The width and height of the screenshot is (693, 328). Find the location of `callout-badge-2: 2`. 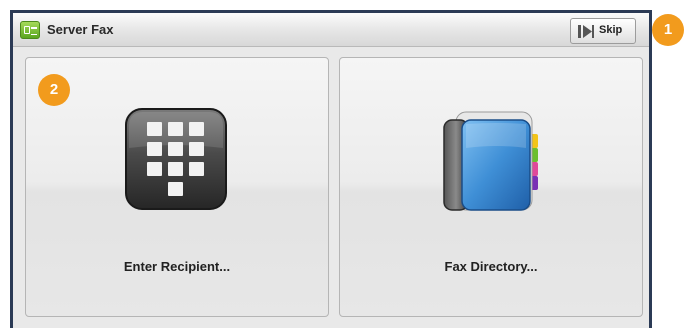

callout-badge-2: 2 is located at coordinates (54, 90).